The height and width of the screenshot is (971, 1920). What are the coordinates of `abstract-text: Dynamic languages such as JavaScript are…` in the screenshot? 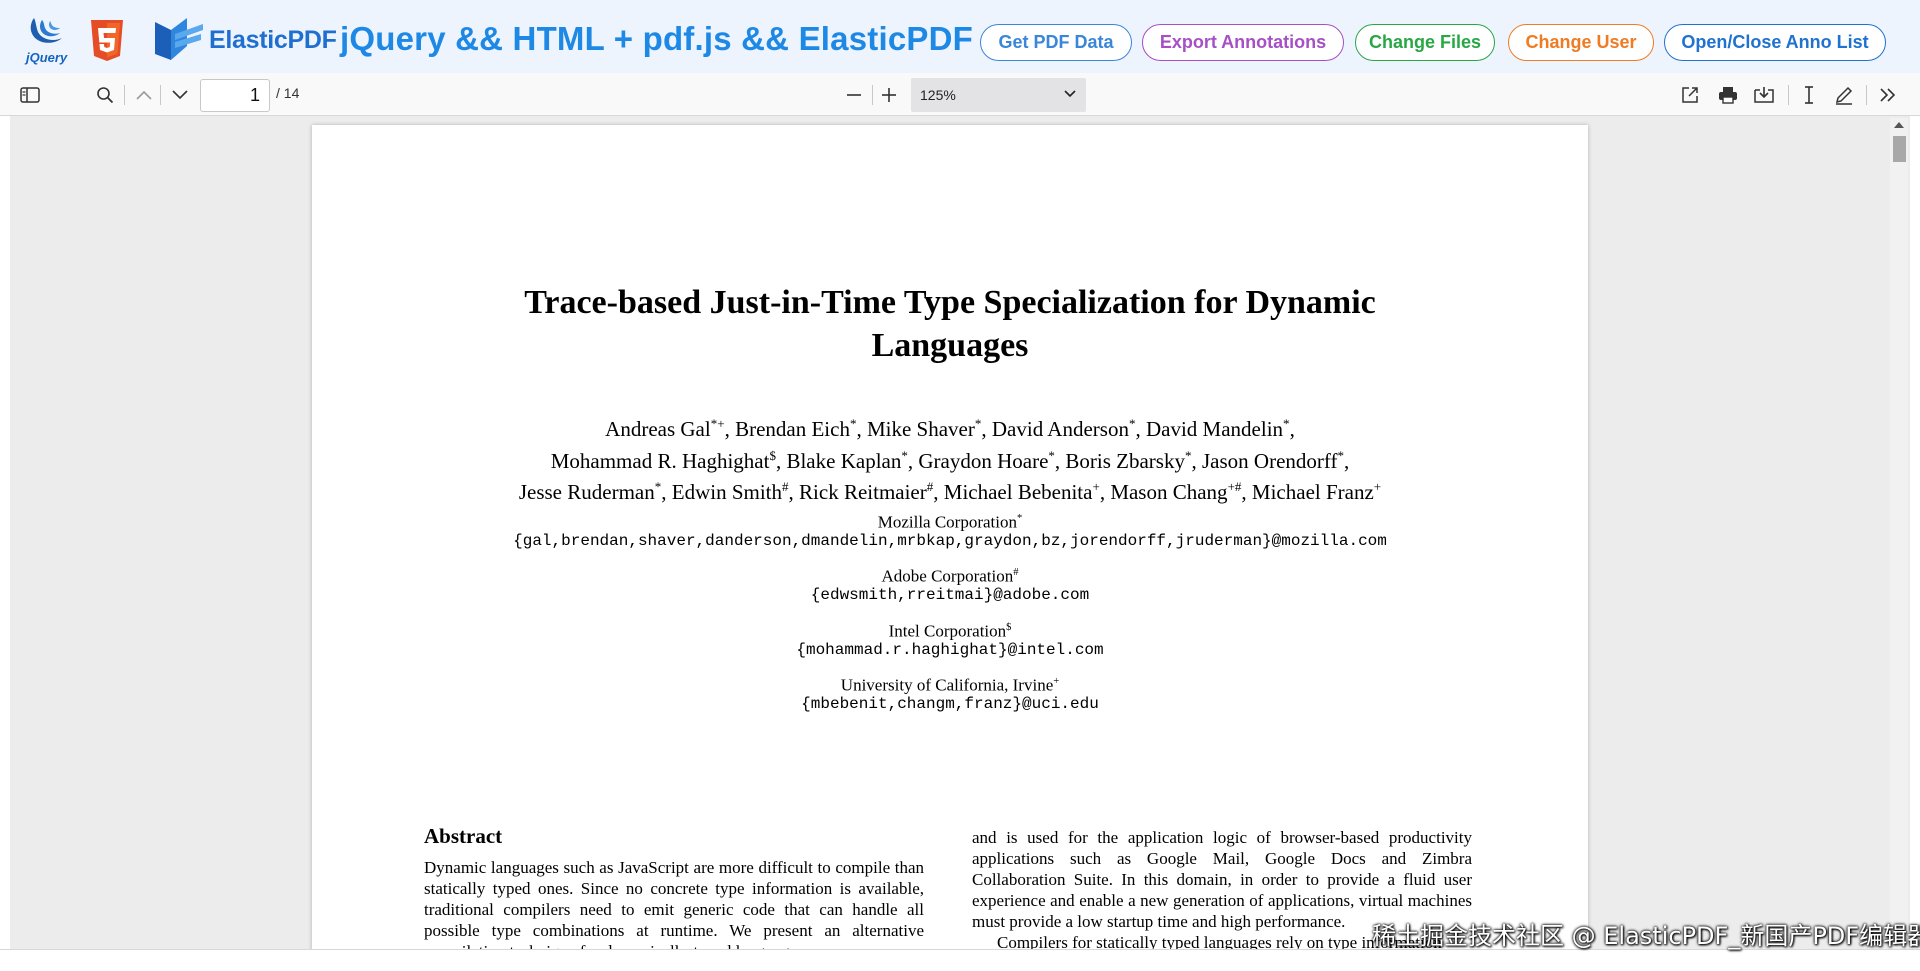 It's located at (674, 903).